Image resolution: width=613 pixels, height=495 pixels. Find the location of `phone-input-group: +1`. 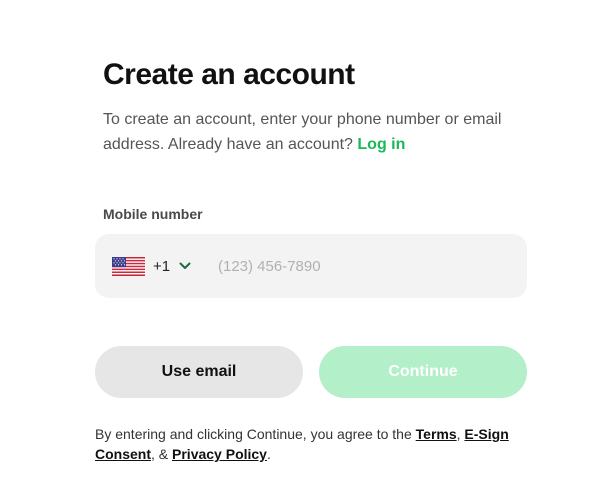

phone-input-group: +1 is located at coordinates (311, 266).